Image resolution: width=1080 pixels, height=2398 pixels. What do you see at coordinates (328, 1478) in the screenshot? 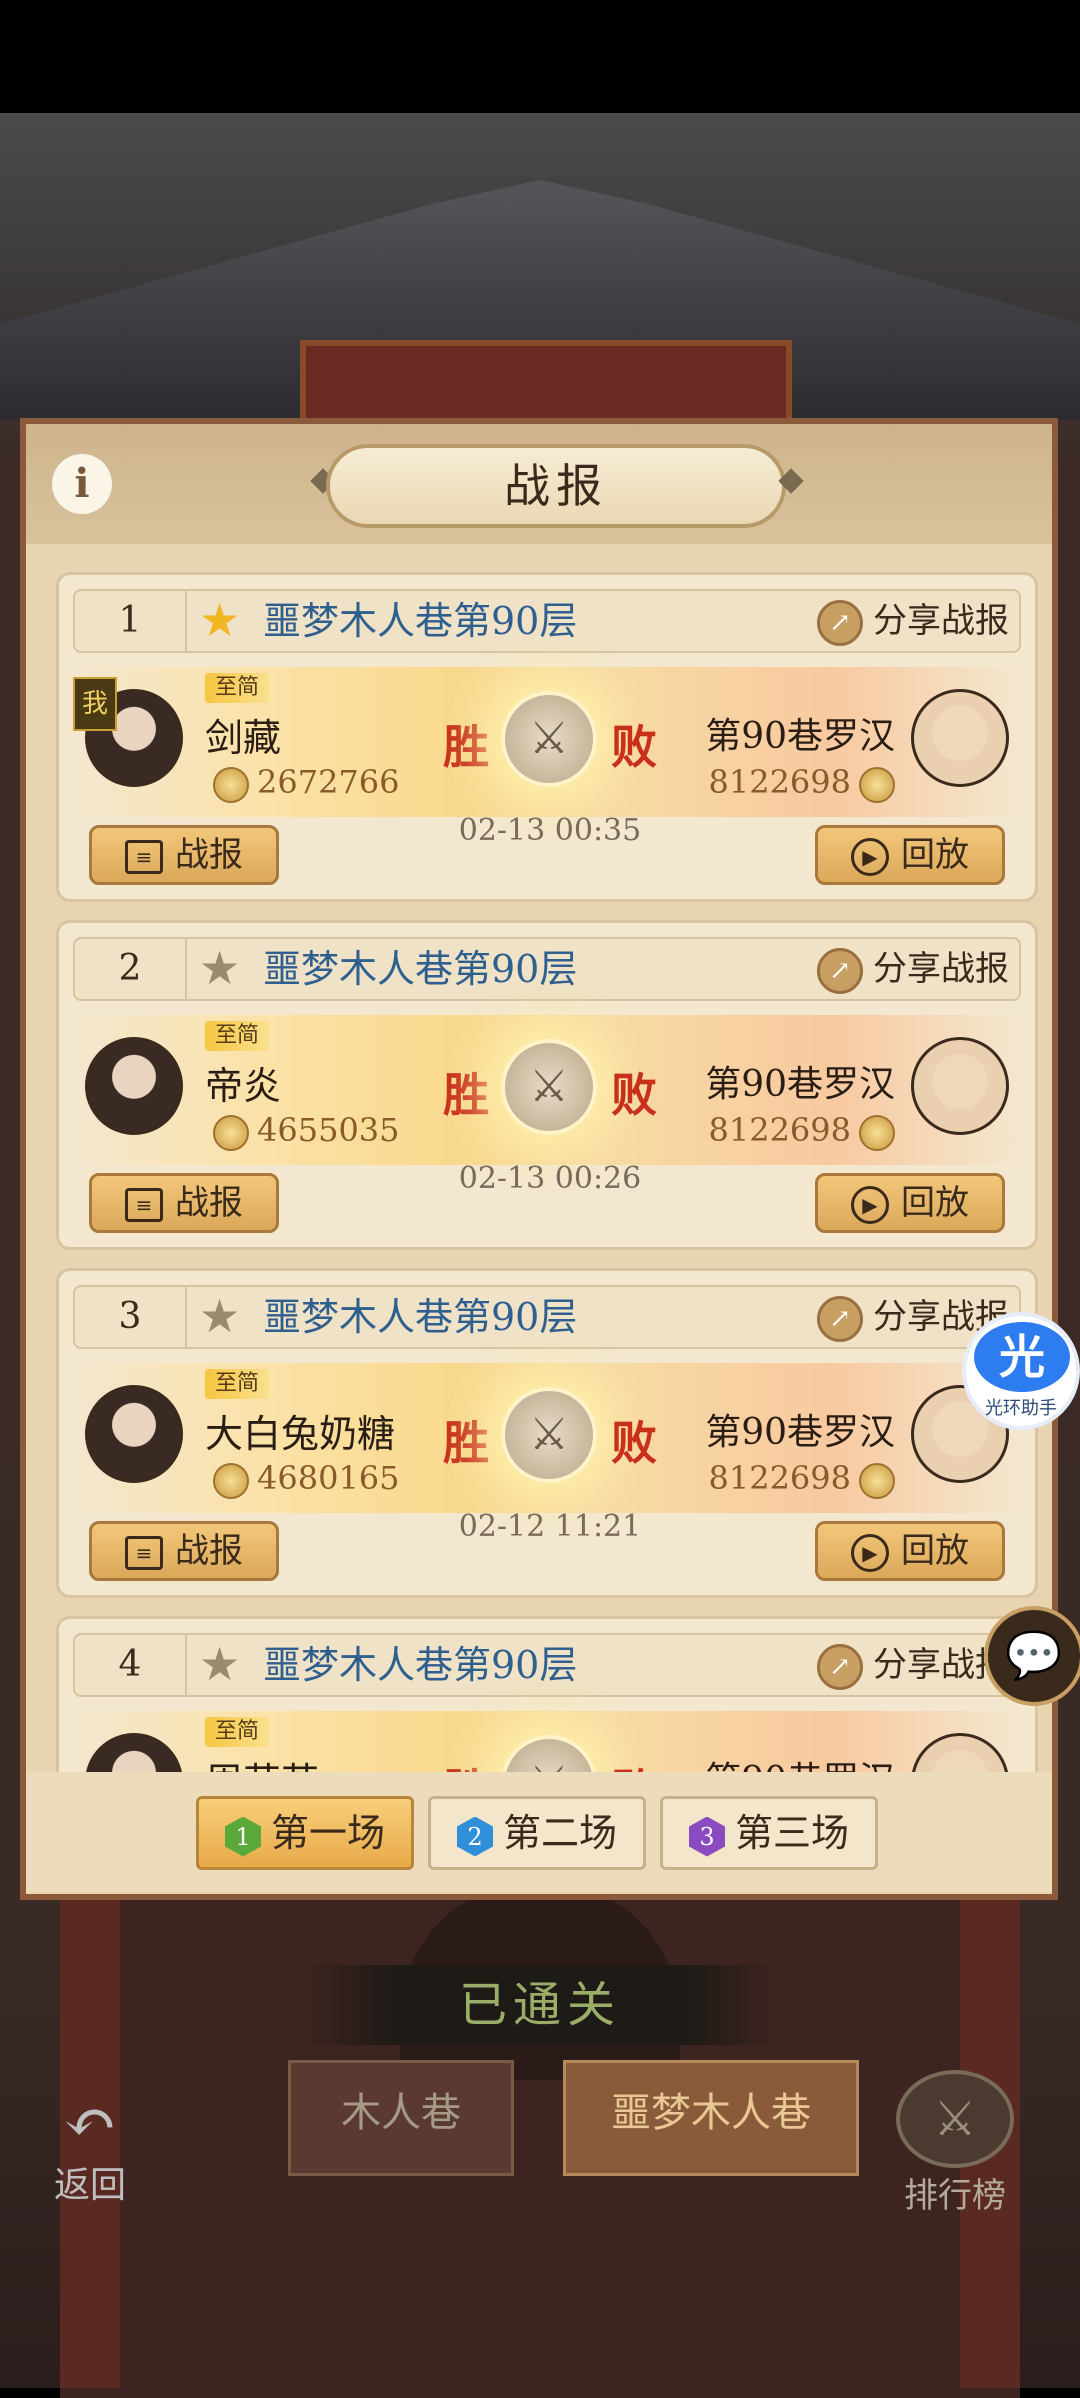
I see `player-power-value: 4680165` at bounding box center [328, 1478].